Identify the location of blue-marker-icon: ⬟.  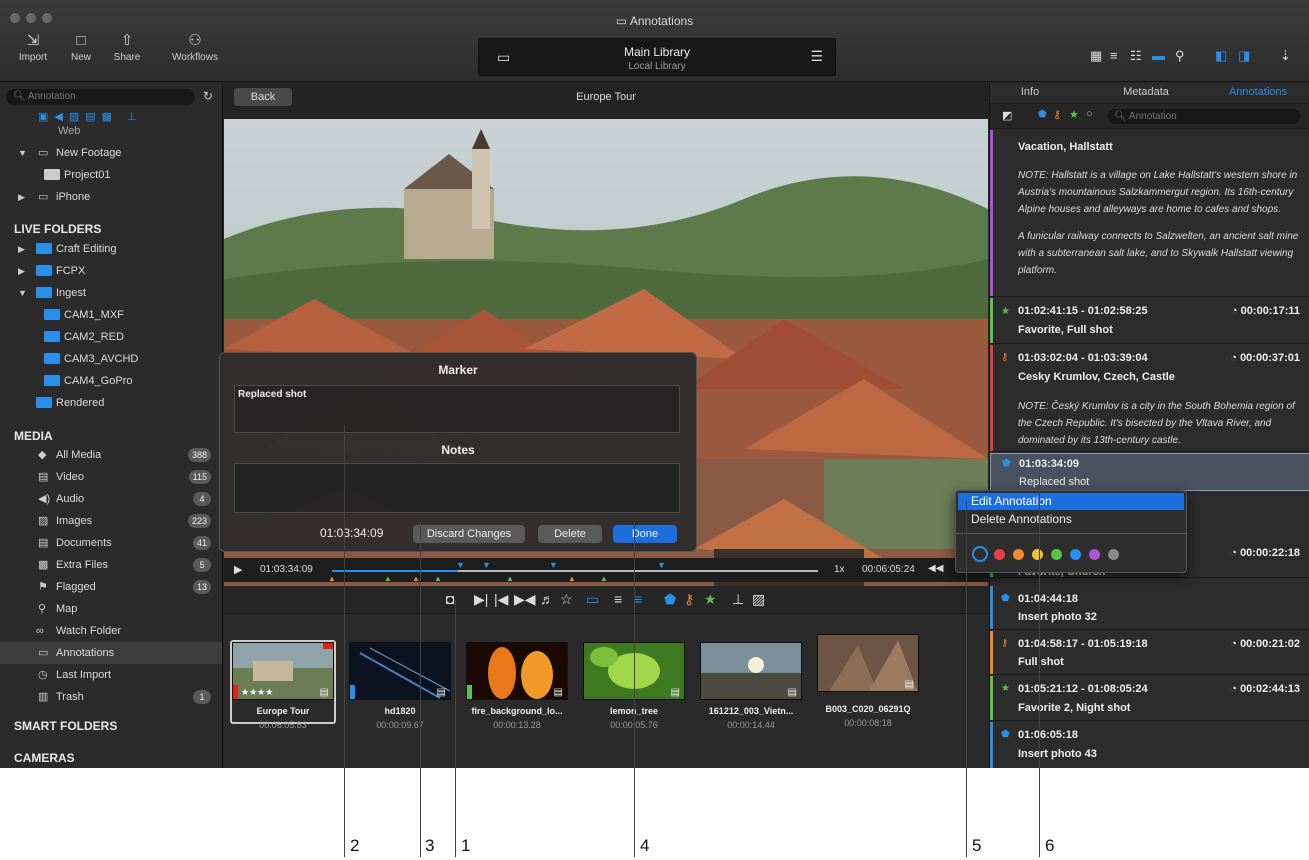
(670, 599).